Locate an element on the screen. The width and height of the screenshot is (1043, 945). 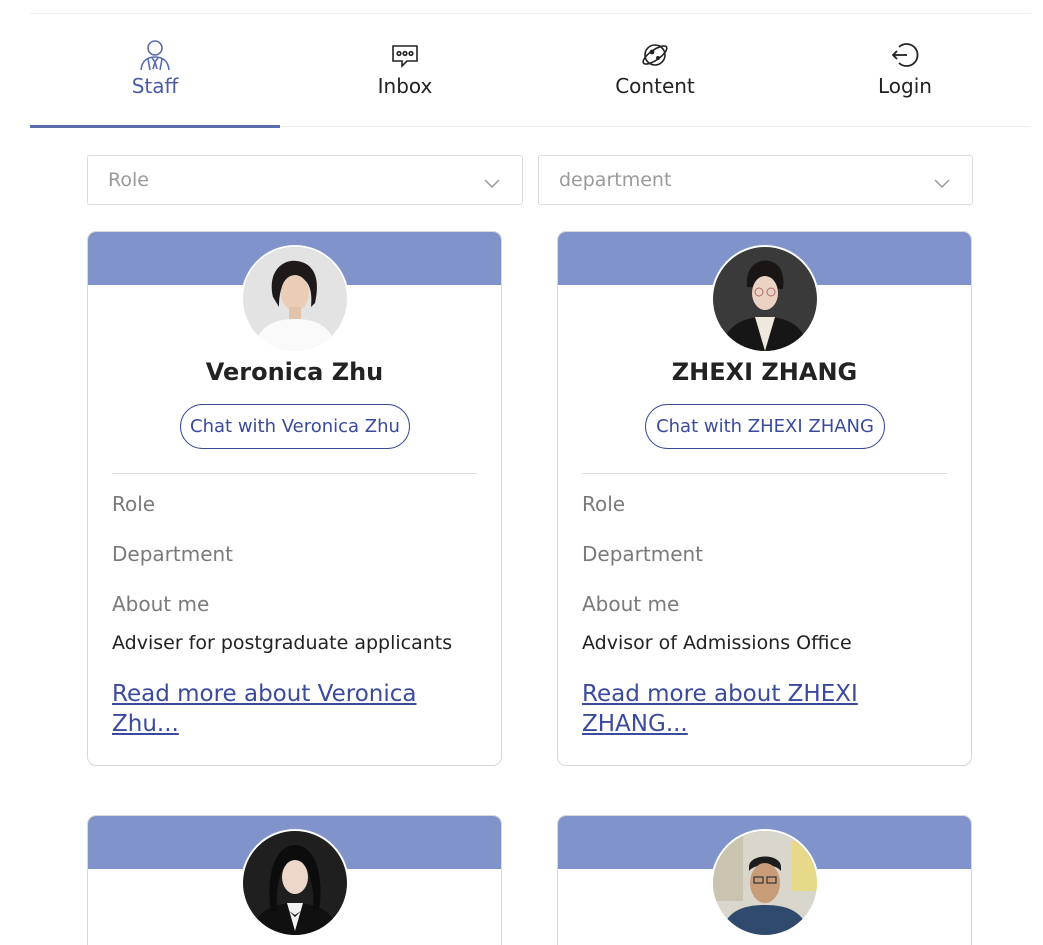
tab-content-label: Content is located at coordinates (655, 86).